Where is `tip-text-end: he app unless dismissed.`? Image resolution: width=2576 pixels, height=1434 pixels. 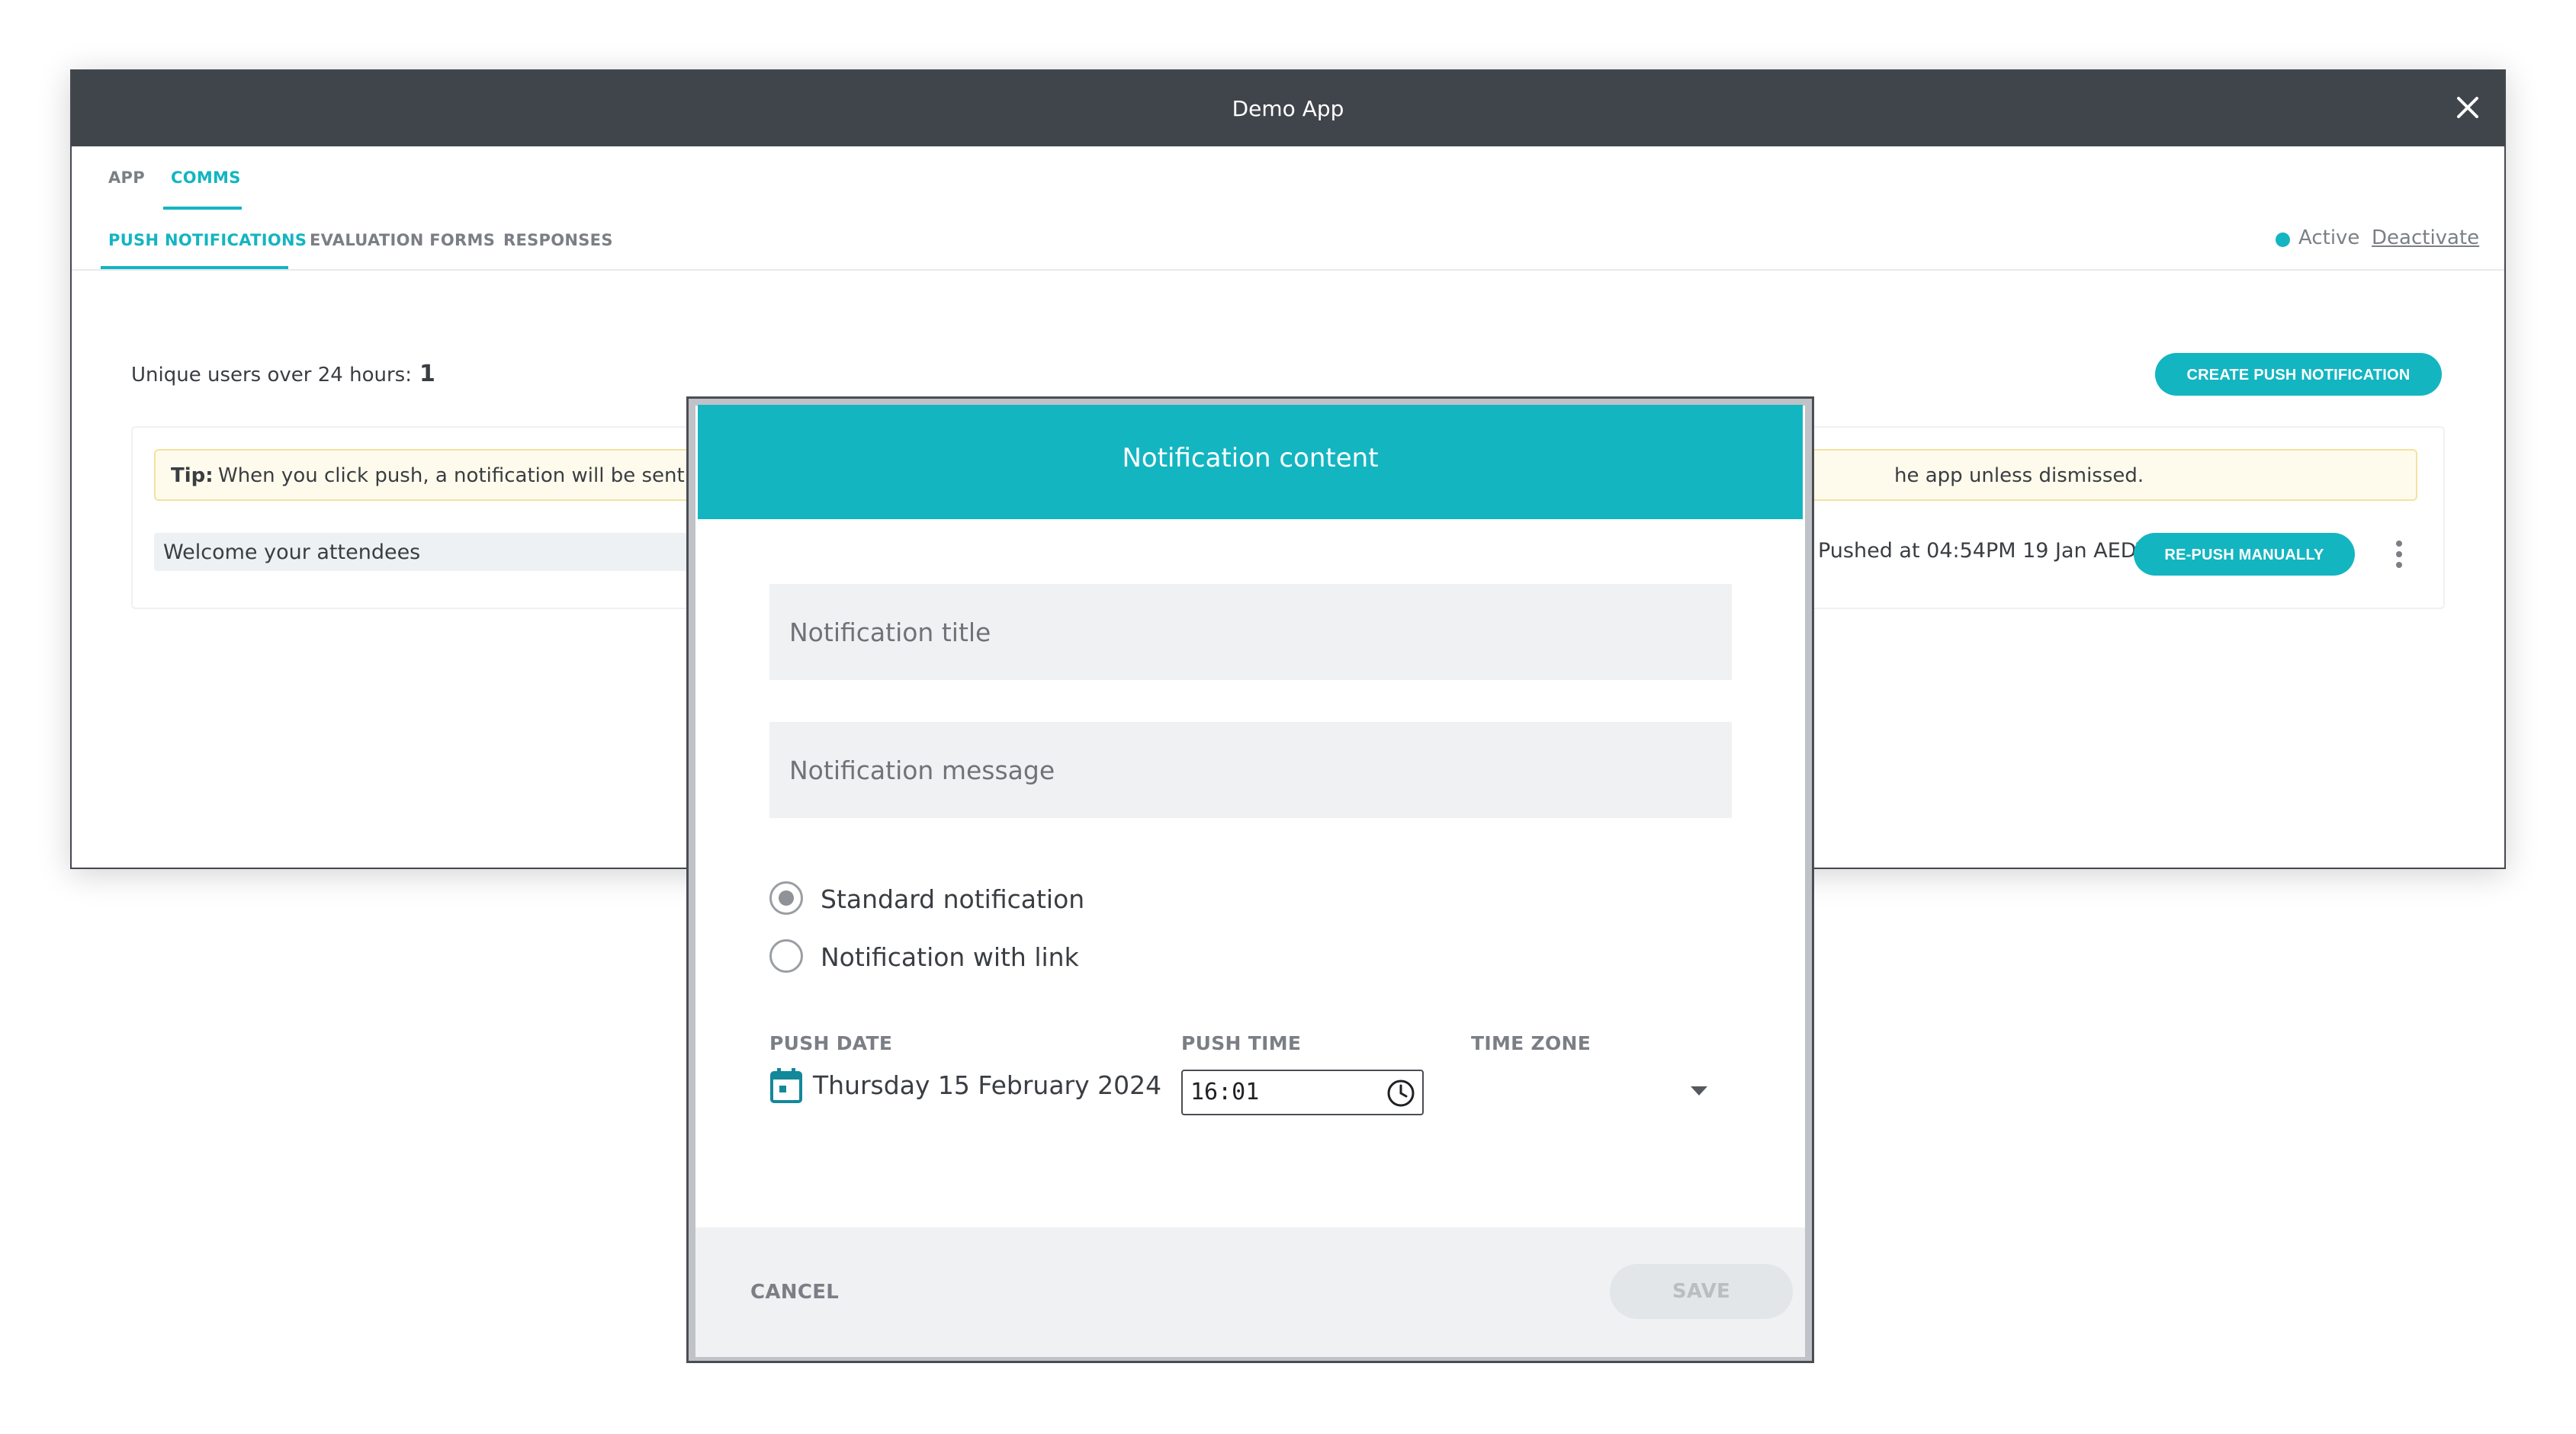
tip-text-end: he app unless dismissed. is located at coordinates (2019, 475).